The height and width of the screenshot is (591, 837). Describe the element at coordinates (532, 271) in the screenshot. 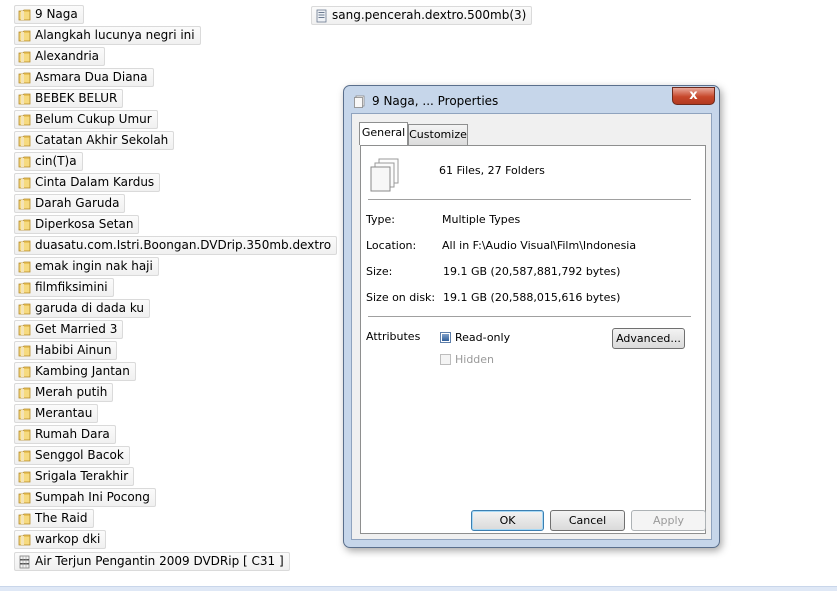

I see `size-value: 19.1 GB (20,587,881,792 bytes)` at that location.